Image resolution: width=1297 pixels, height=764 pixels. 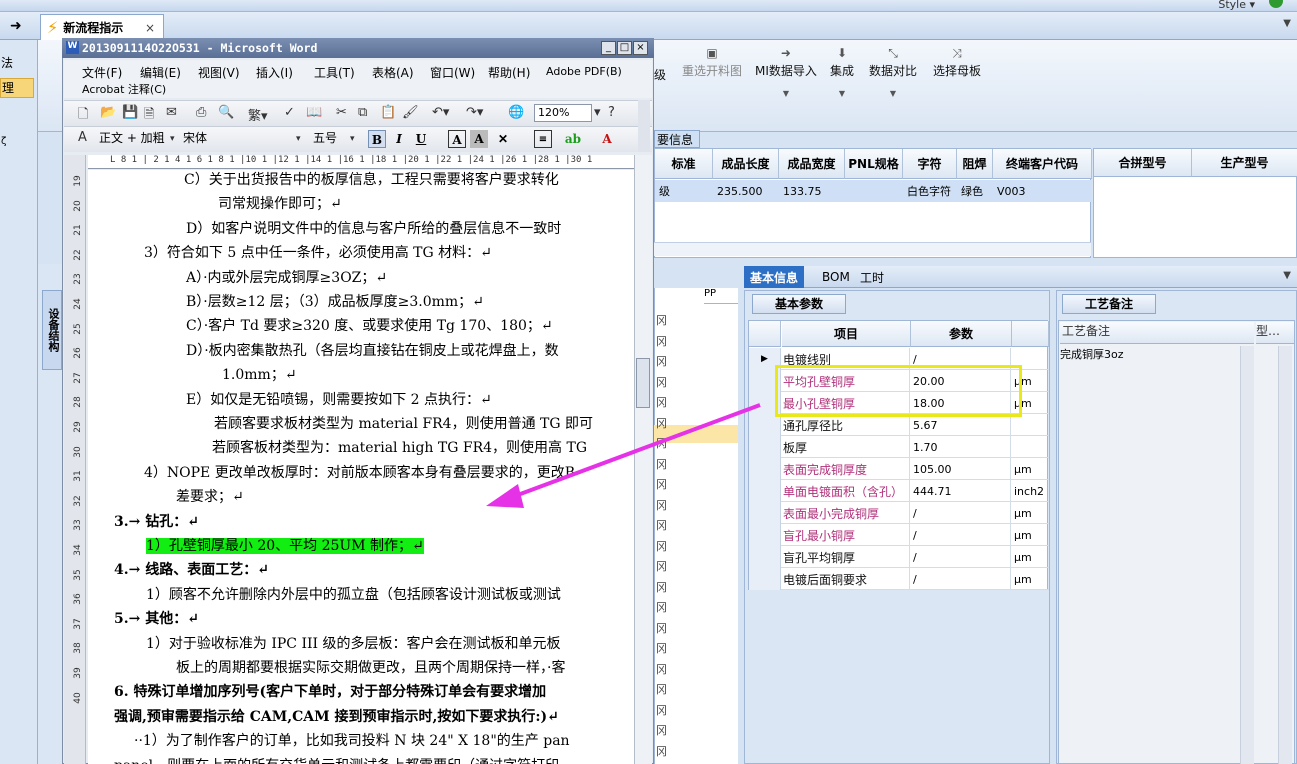 I want to click on word-title-bar: 2013091114O22O531 - Microsoft Word, so click(x=358, y=48).